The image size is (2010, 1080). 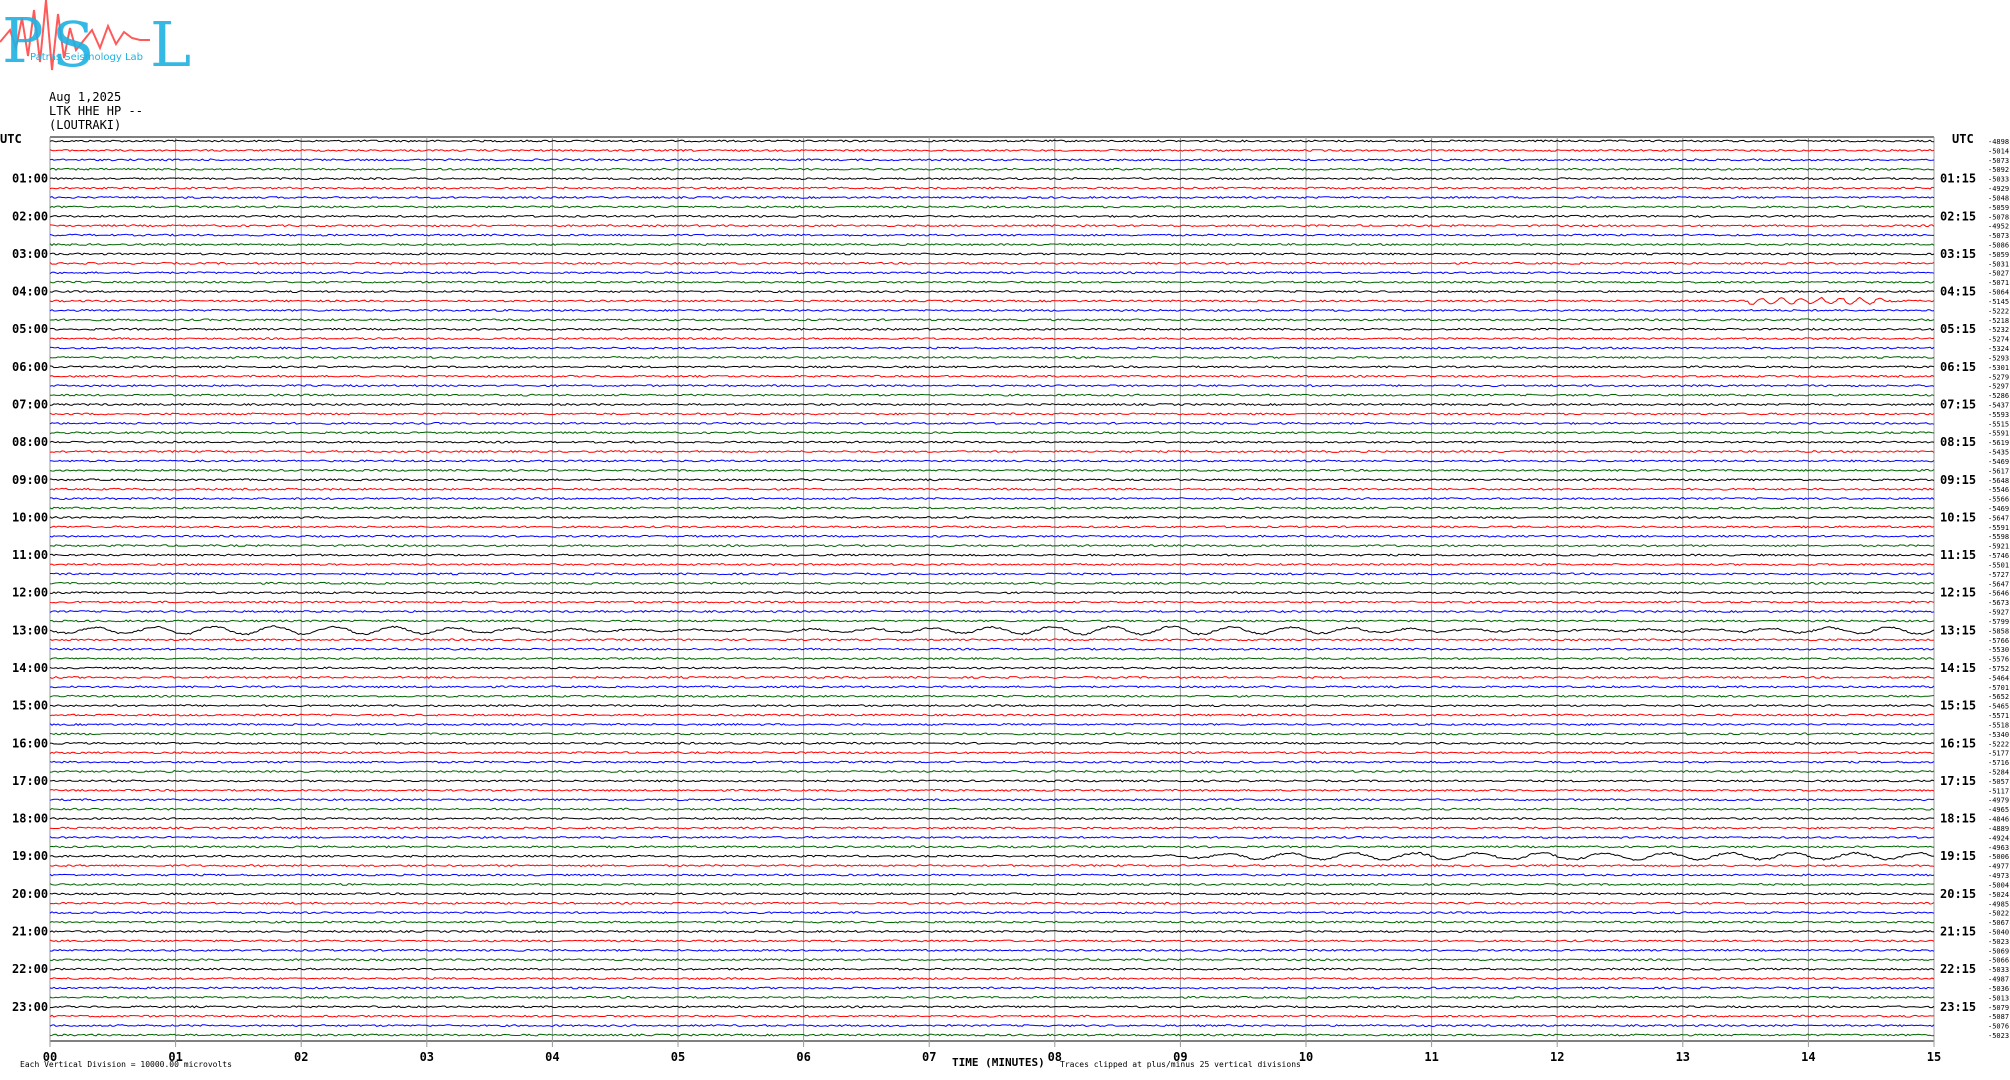 I want to click on trace-offset-label: -5571, so click(x=1998, y=716).